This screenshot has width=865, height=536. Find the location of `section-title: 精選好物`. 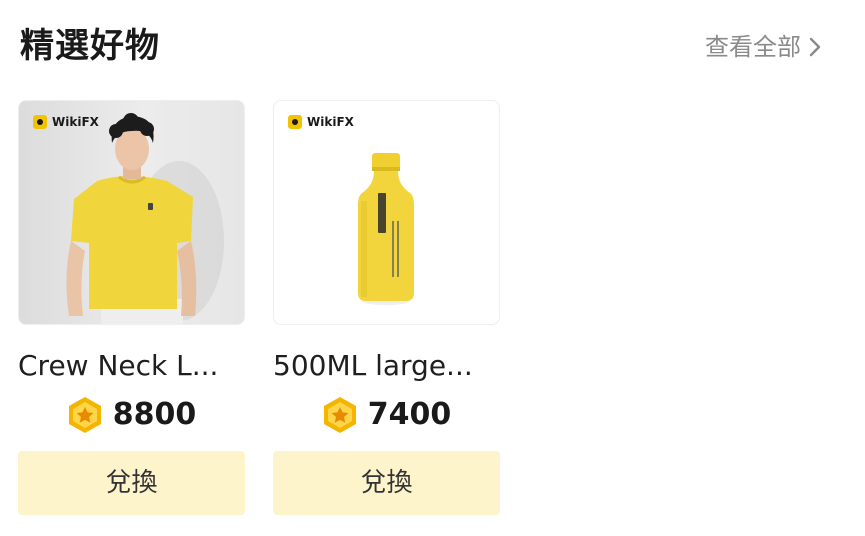

section-title: 精選好物 is located at coordinates (90, 46).